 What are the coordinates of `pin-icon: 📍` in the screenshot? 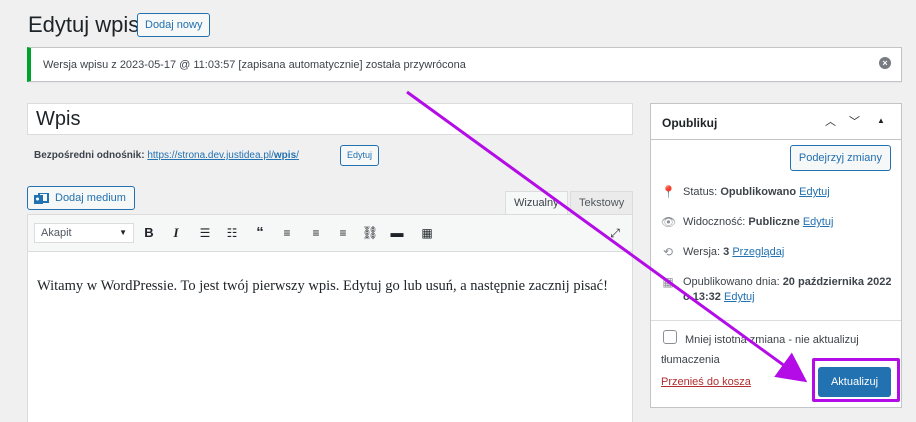 It's located at (668, 192).